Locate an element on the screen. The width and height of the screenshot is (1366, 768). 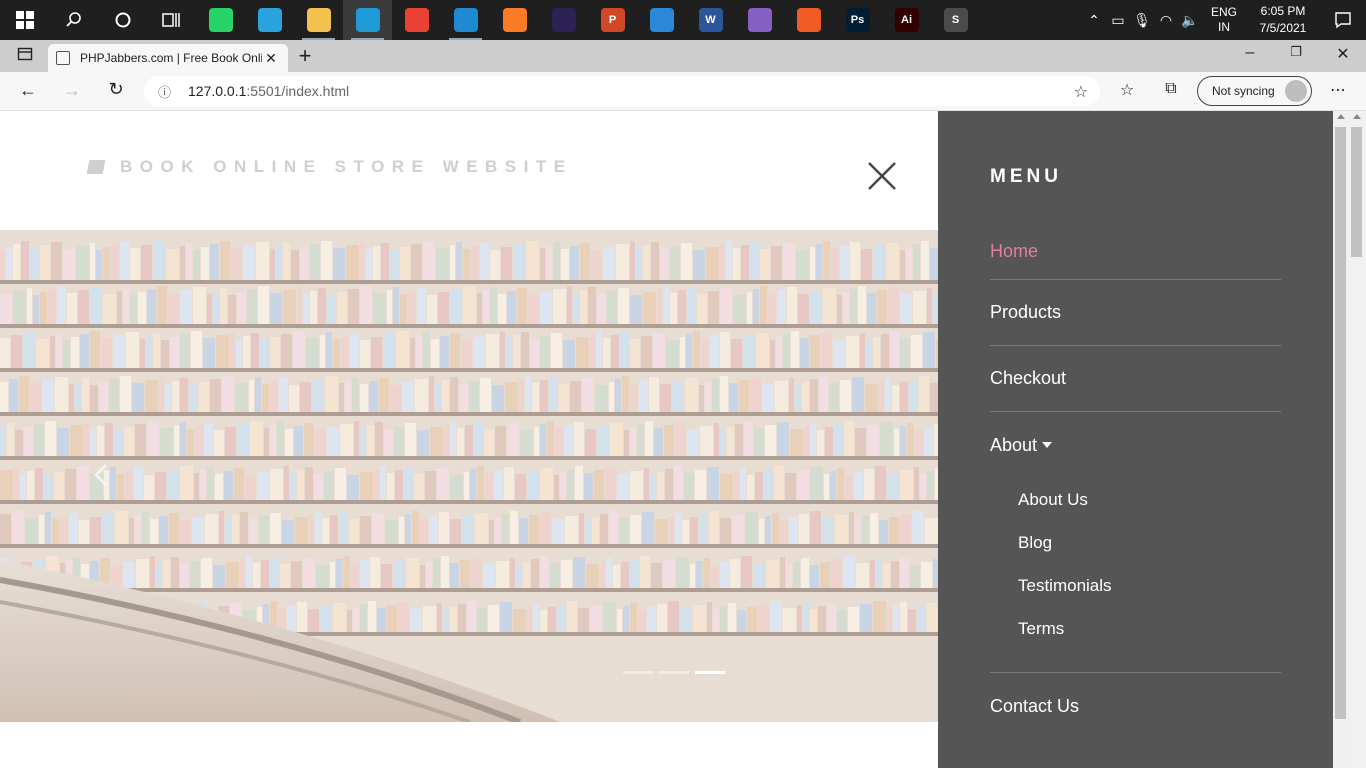
language-code: ENG is located at coordinates (1223, 12).